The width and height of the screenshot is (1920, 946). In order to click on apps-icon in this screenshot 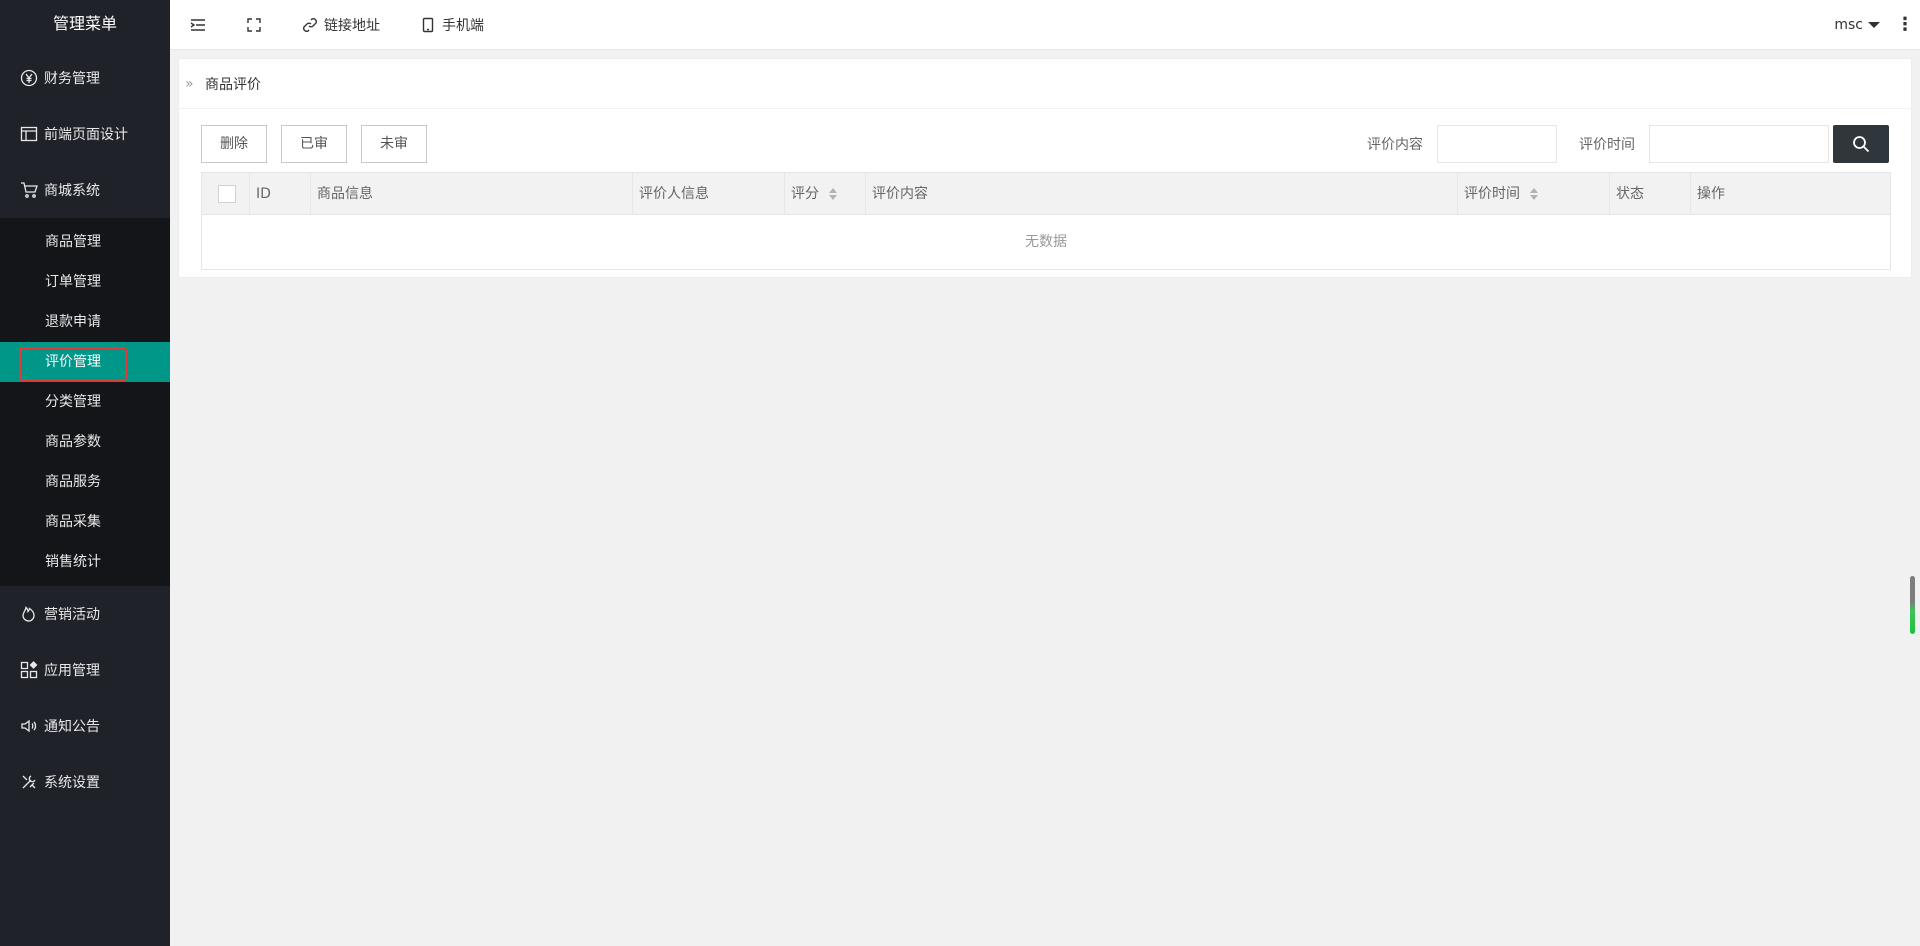, I will do `click(29, 670)`.